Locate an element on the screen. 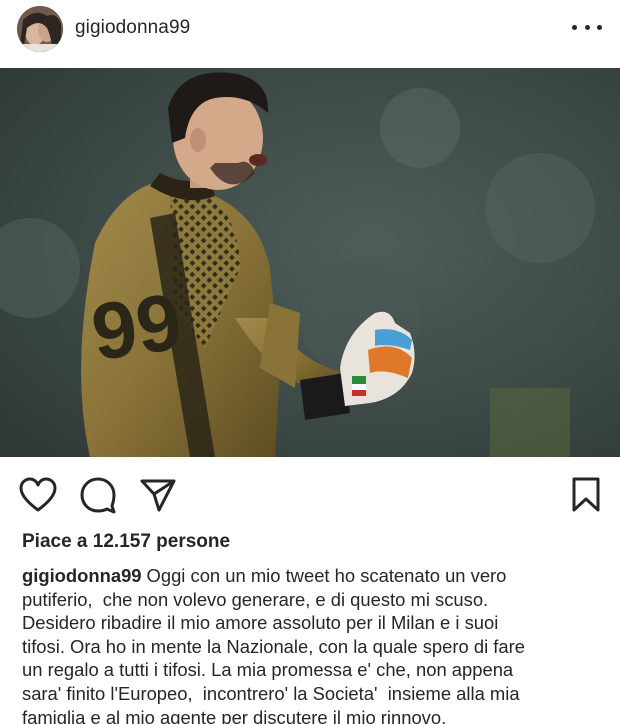  comment-icon is located at coordinates (98, 495).